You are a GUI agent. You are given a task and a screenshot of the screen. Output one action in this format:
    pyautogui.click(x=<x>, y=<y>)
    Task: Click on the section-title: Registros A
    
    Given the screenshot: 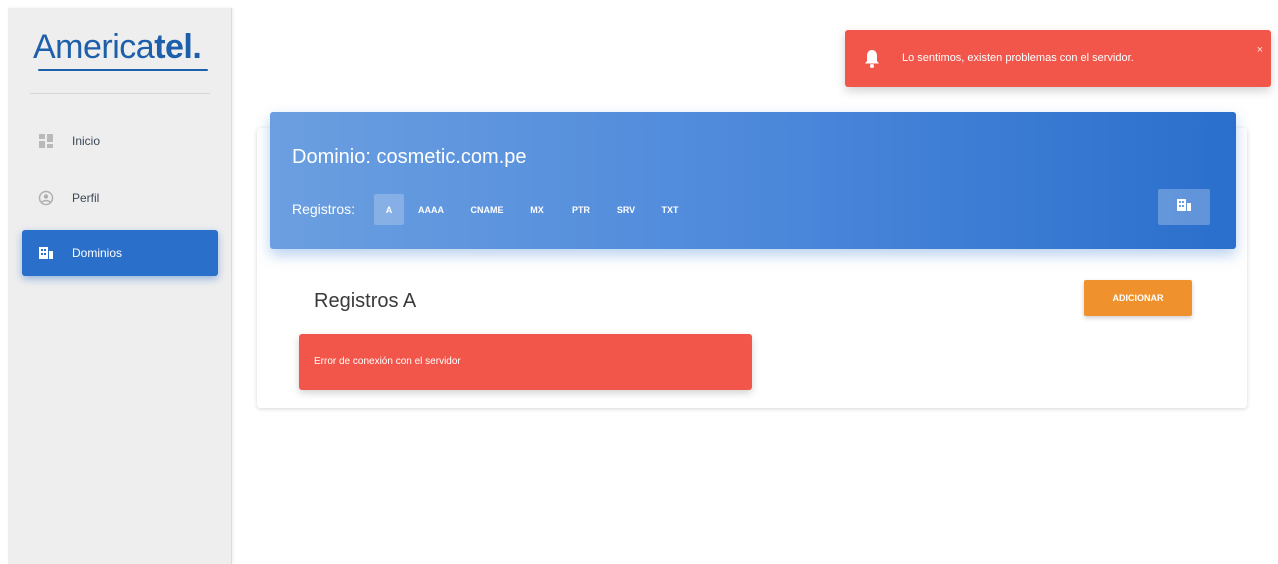 What is the action you would take?
    pyautogui.click(x=365, y=301)
    